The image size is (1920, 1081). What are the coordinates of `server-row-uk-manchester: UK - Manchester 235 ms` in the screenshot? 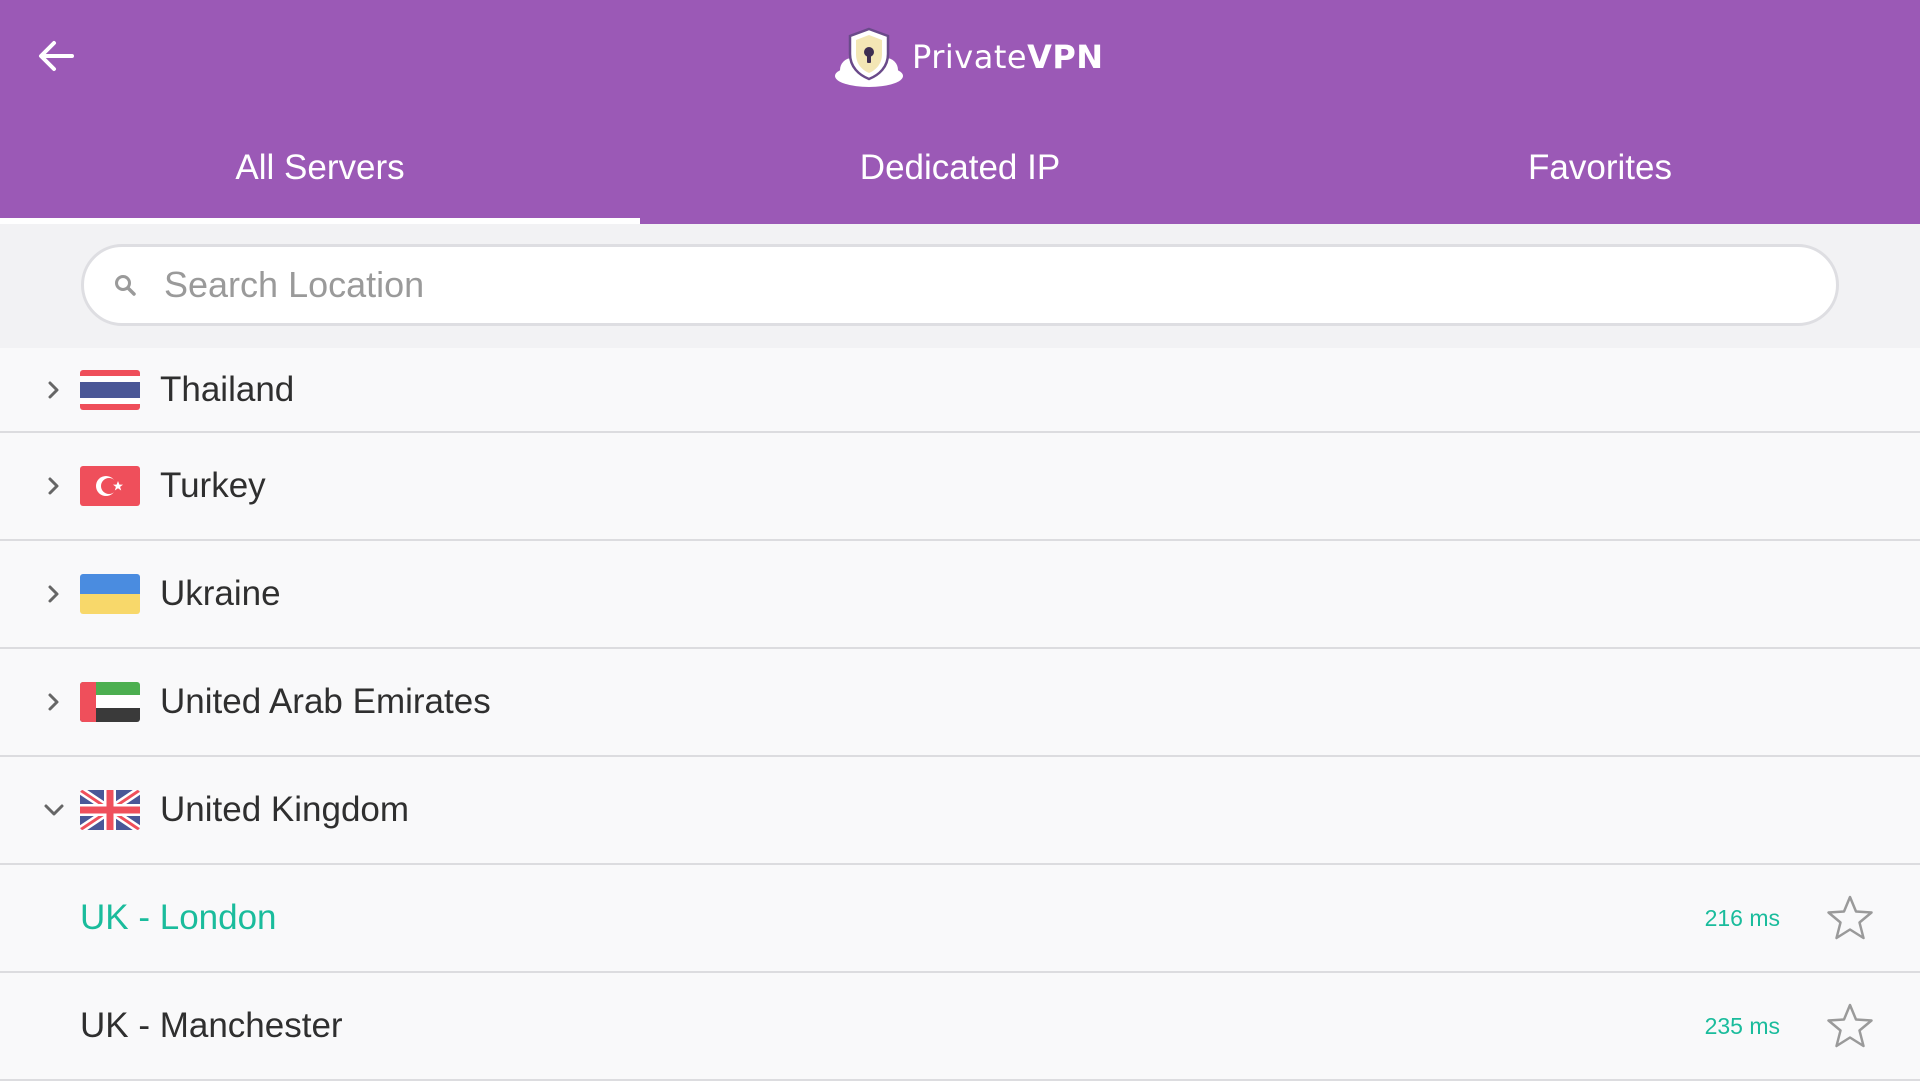 It's located at (960, 1027).